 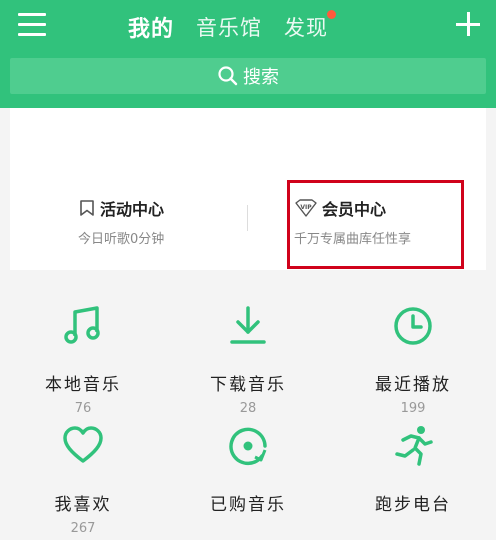 I want to click on activity-center: 活动中心 今日听歌0分钟, so click(x=121, y=221).